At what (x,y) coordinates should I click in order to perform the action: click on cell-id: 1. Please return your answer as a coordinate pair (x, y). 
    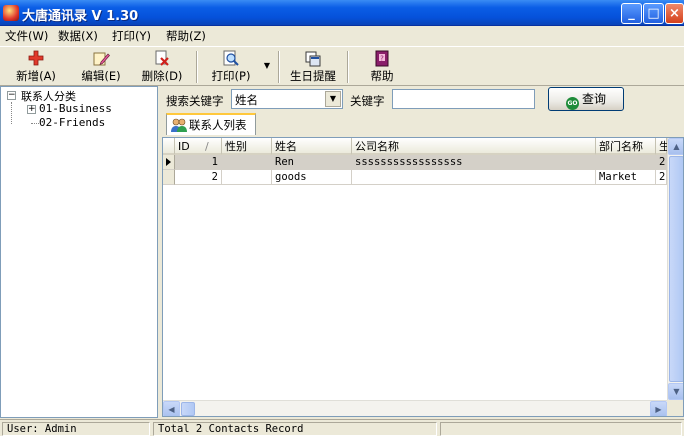
    Looking at the image, I should click on (198, 162).